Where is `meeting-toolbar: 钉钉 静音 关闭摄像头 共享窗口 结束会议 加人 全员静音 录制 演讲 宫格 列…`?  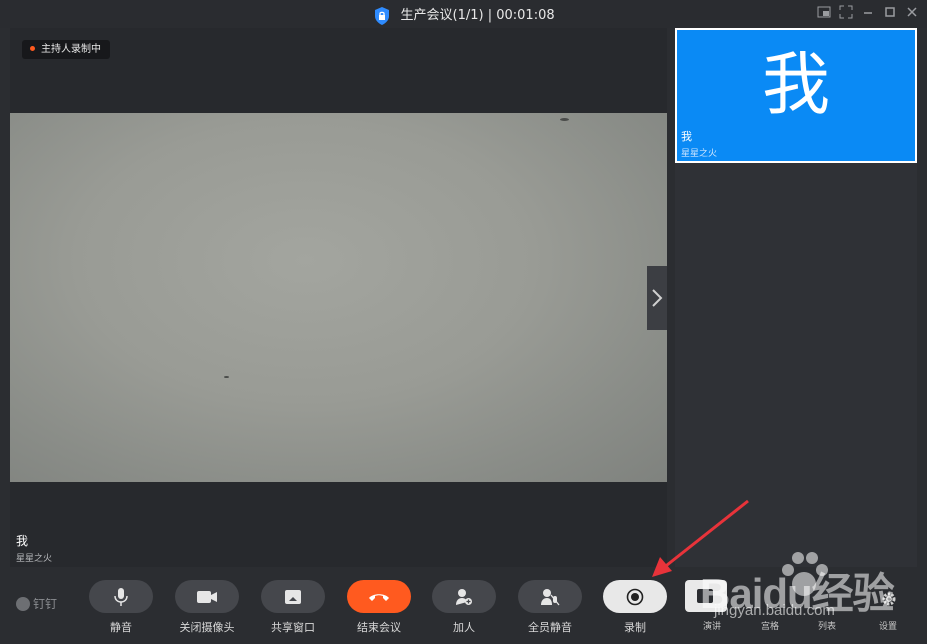 meeting-toolbar: 钉钉 静音 关闭摄像头 共享窗口 结束会议 加人 全员静音 录制 演讲 宫格 列… is located at coordinates (463, 605).